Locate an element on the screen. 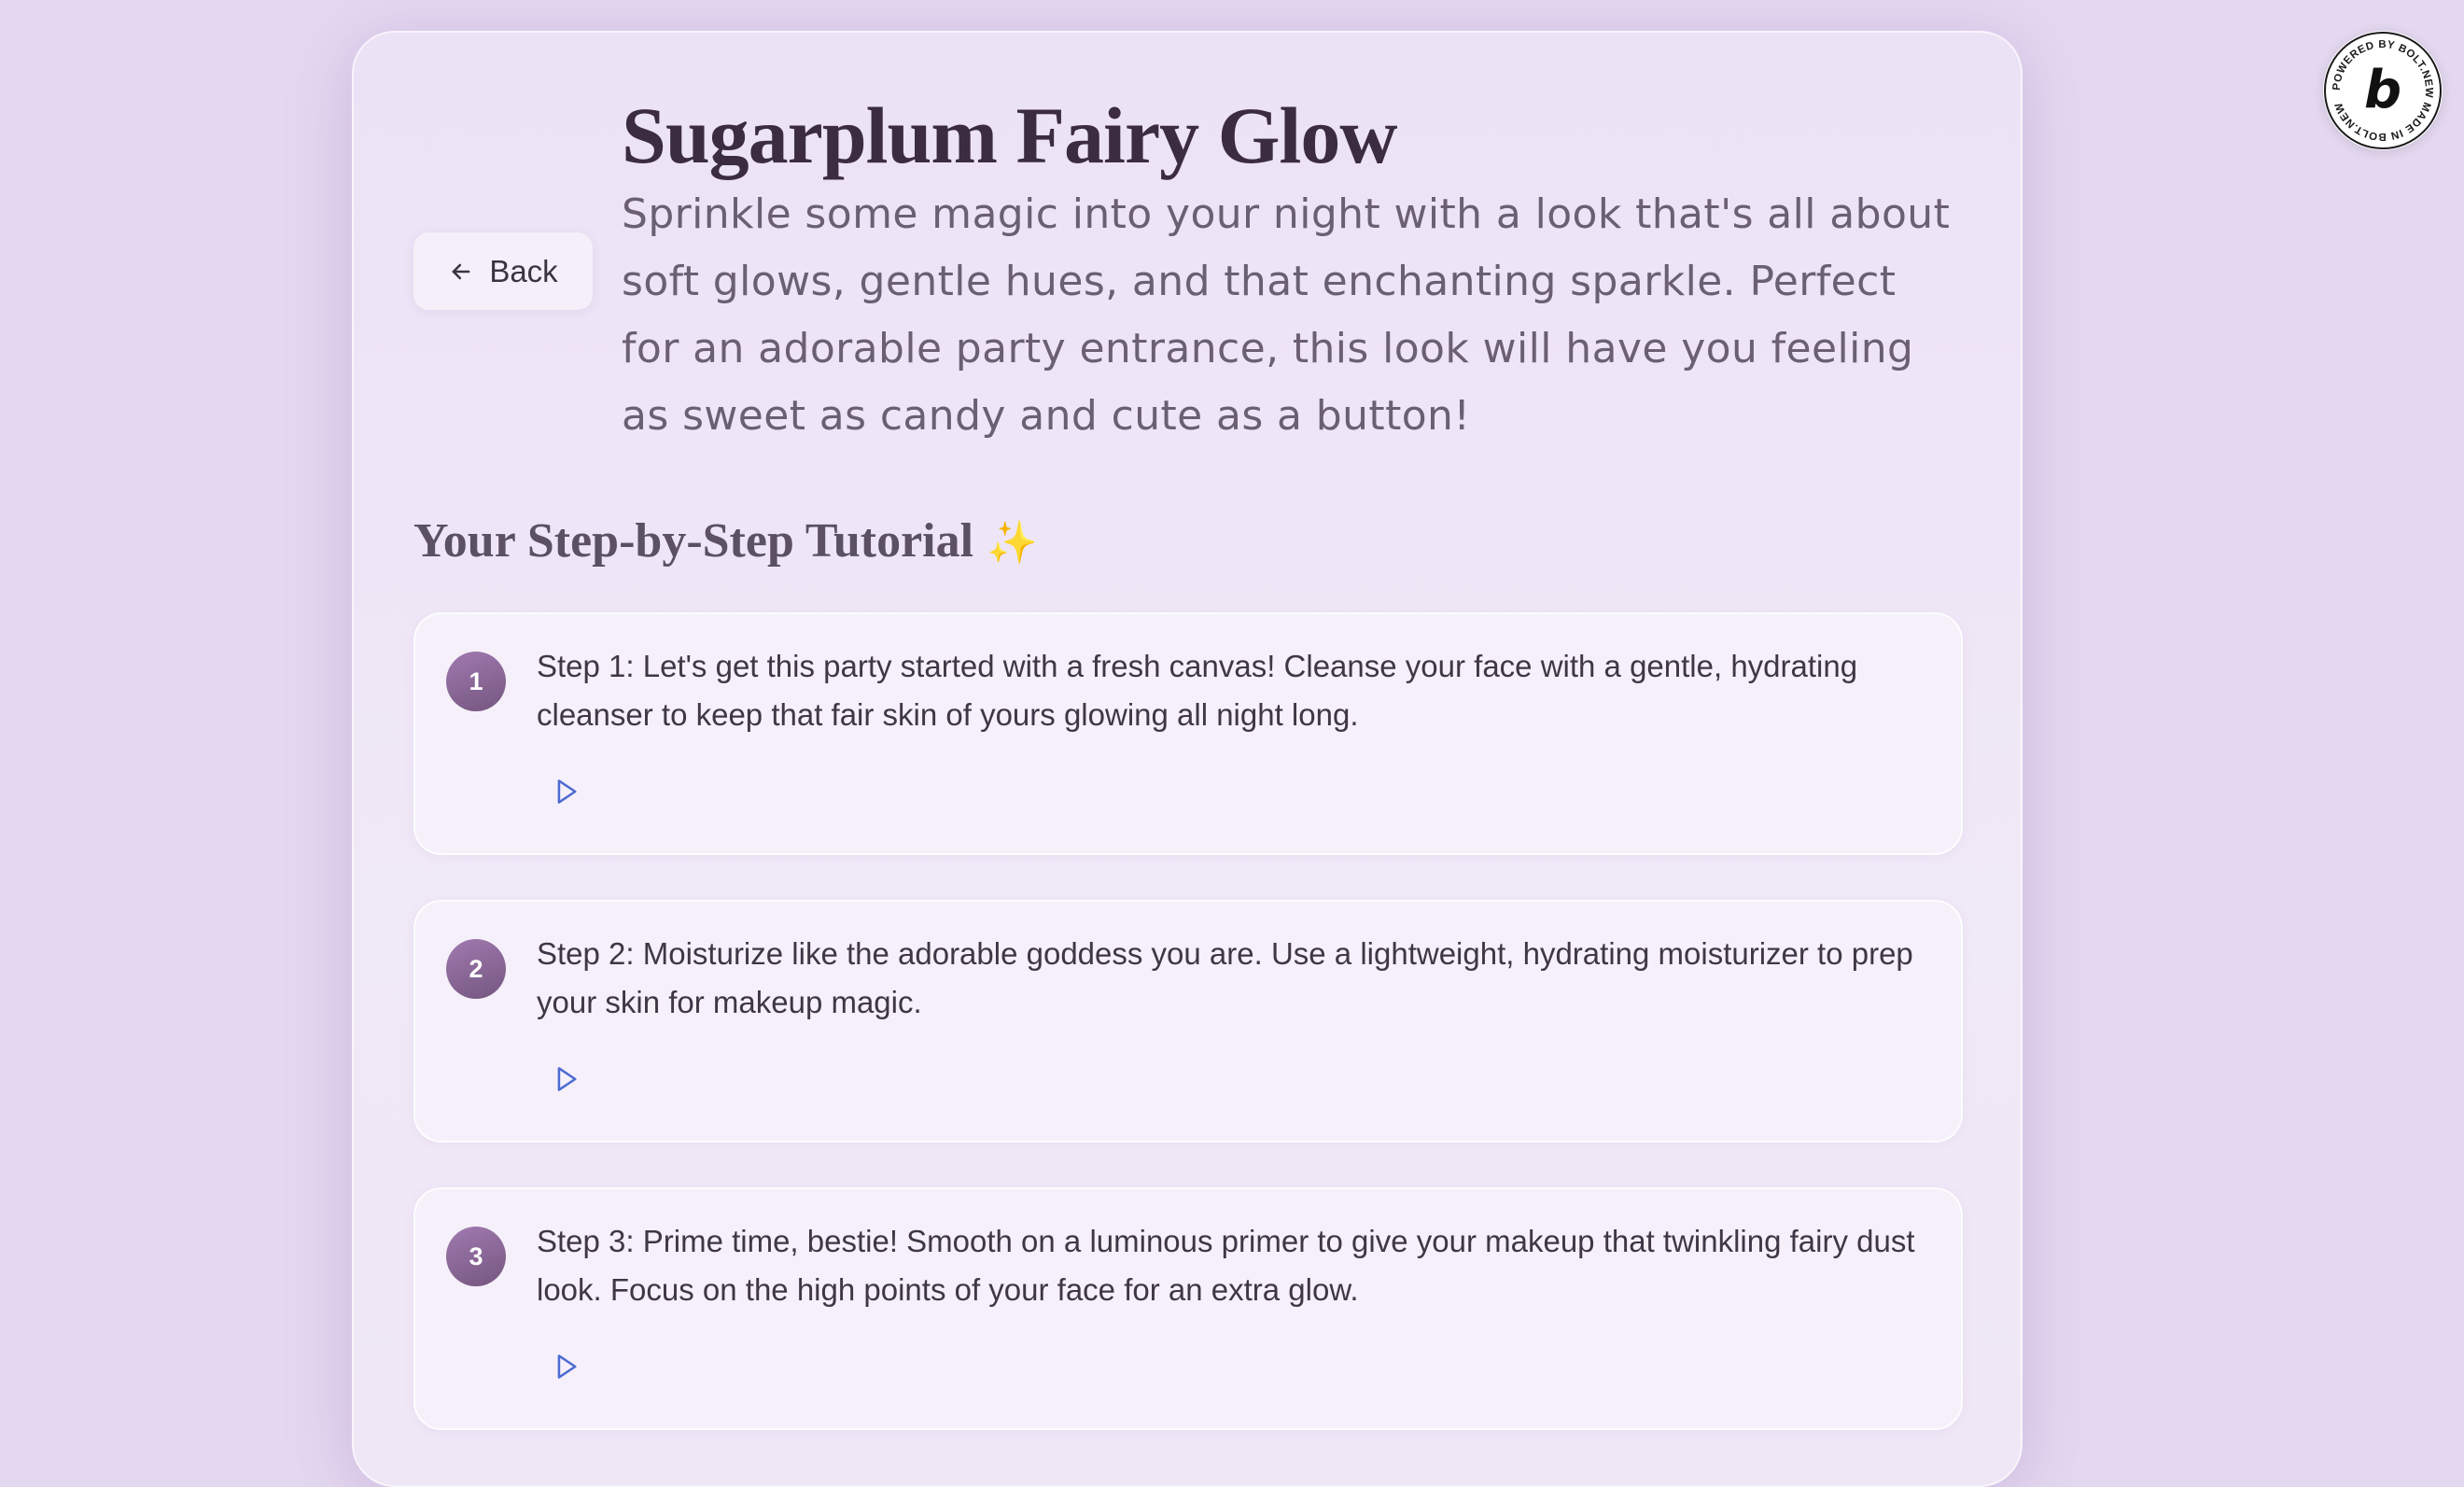 This screenshot has height=1487, width=2464. sparkles-icon: ✨ is located at coordinates (1012, 543).